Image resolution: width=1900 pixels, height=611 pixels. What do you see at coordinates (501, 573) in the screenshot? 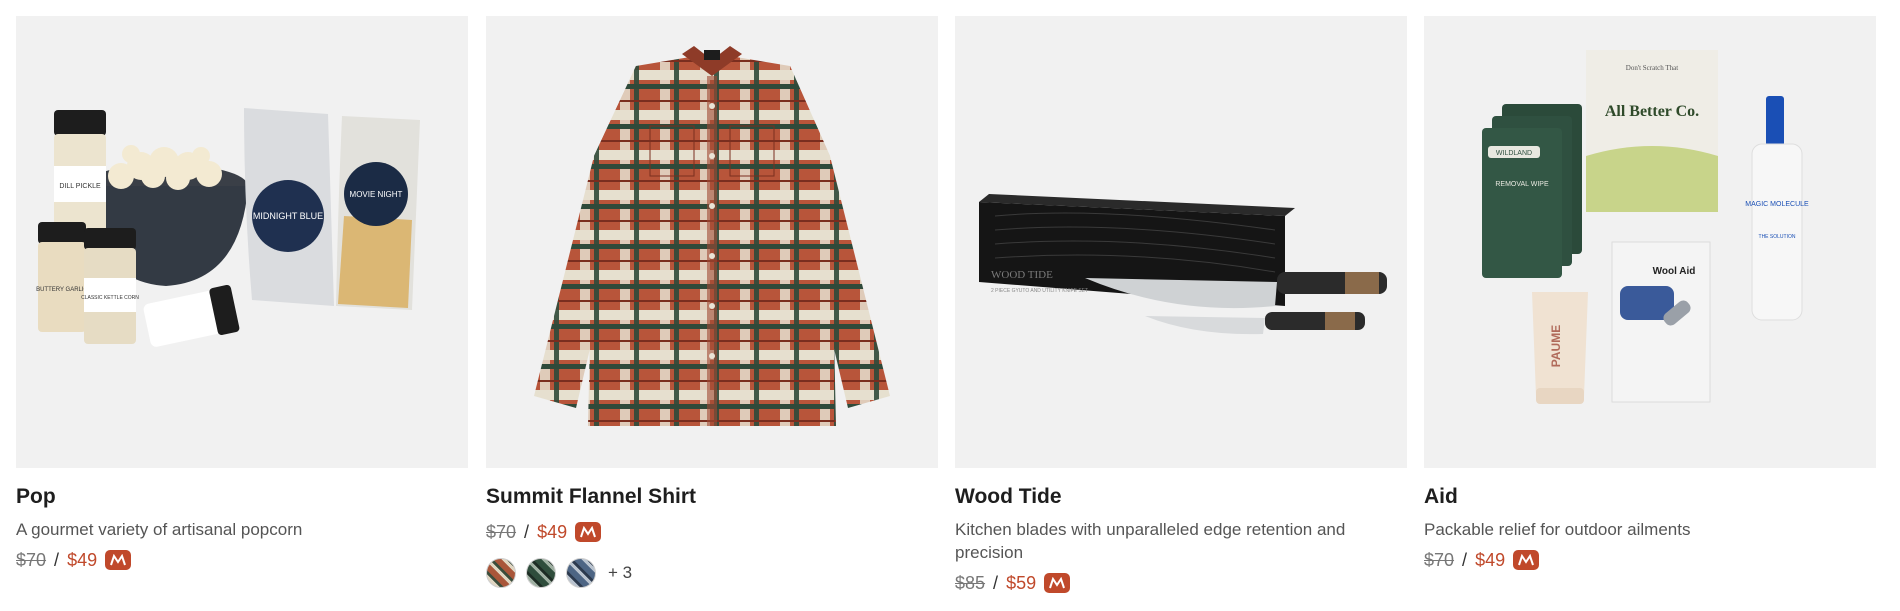
I see `swatch-red-plaid` at bounding box center [501, 573].